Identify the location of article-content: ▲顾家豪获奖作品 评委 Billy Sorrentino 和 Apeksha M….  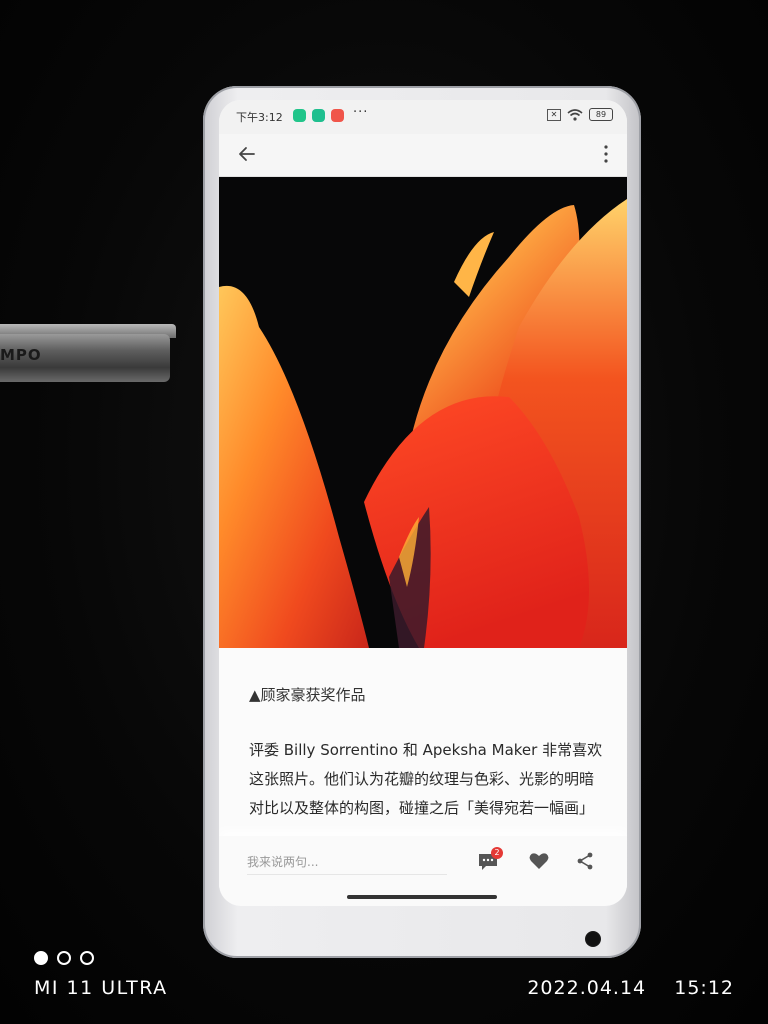
(423, 743).